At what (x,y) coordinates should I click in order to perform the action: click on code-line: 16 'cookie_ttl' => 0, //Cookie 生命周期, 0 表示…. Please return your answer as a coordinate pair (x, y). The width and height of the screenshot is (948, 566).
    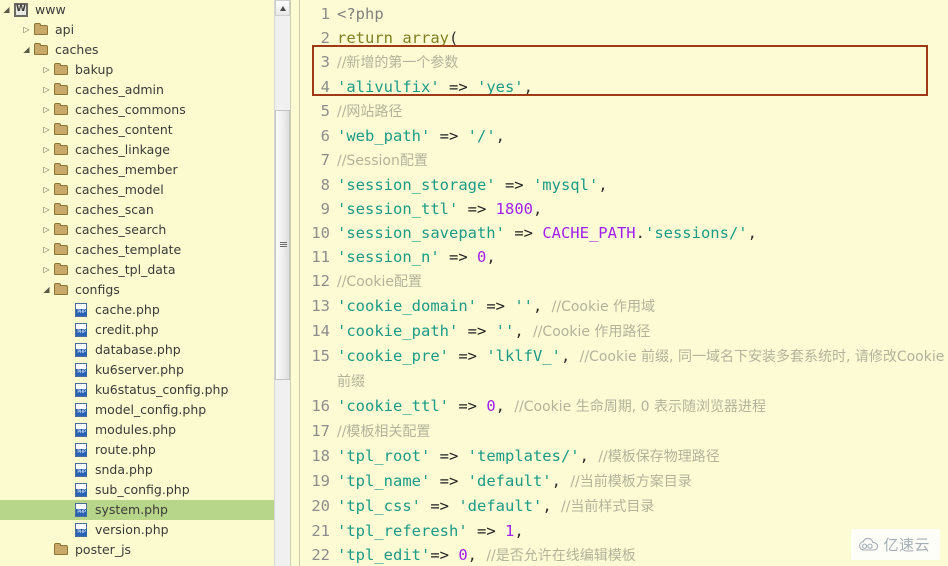
    Looking at the image, I should click on (624, 406).